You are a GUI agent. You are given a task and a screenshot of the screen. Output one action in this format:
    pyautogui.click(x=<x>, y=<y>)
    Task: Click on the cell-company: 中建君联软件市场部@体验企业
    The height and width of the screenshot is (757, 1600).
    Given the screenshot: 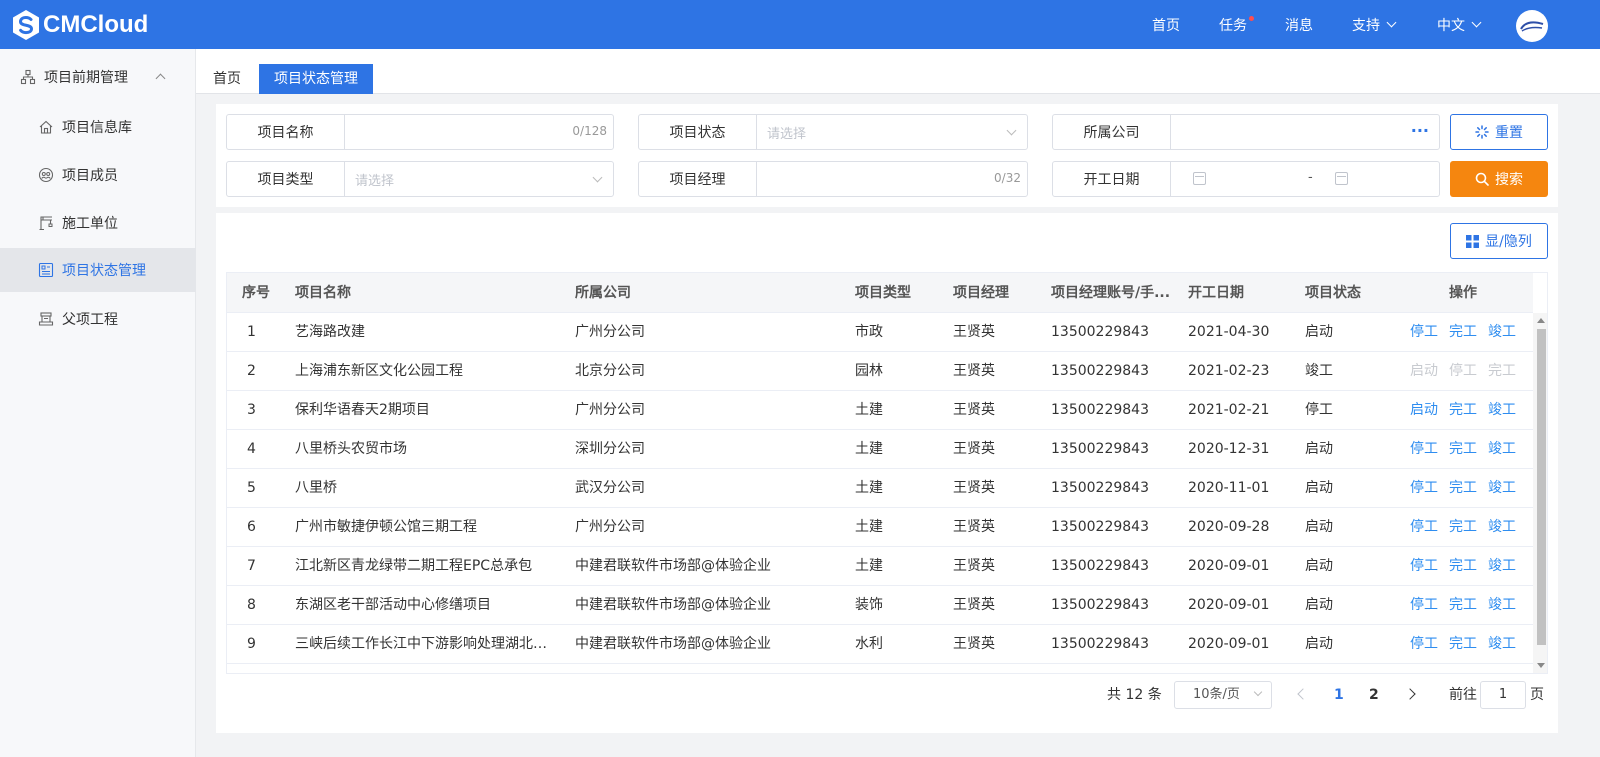 What is the action you would take?
    pyautogui.click(x=673, y=644)
    